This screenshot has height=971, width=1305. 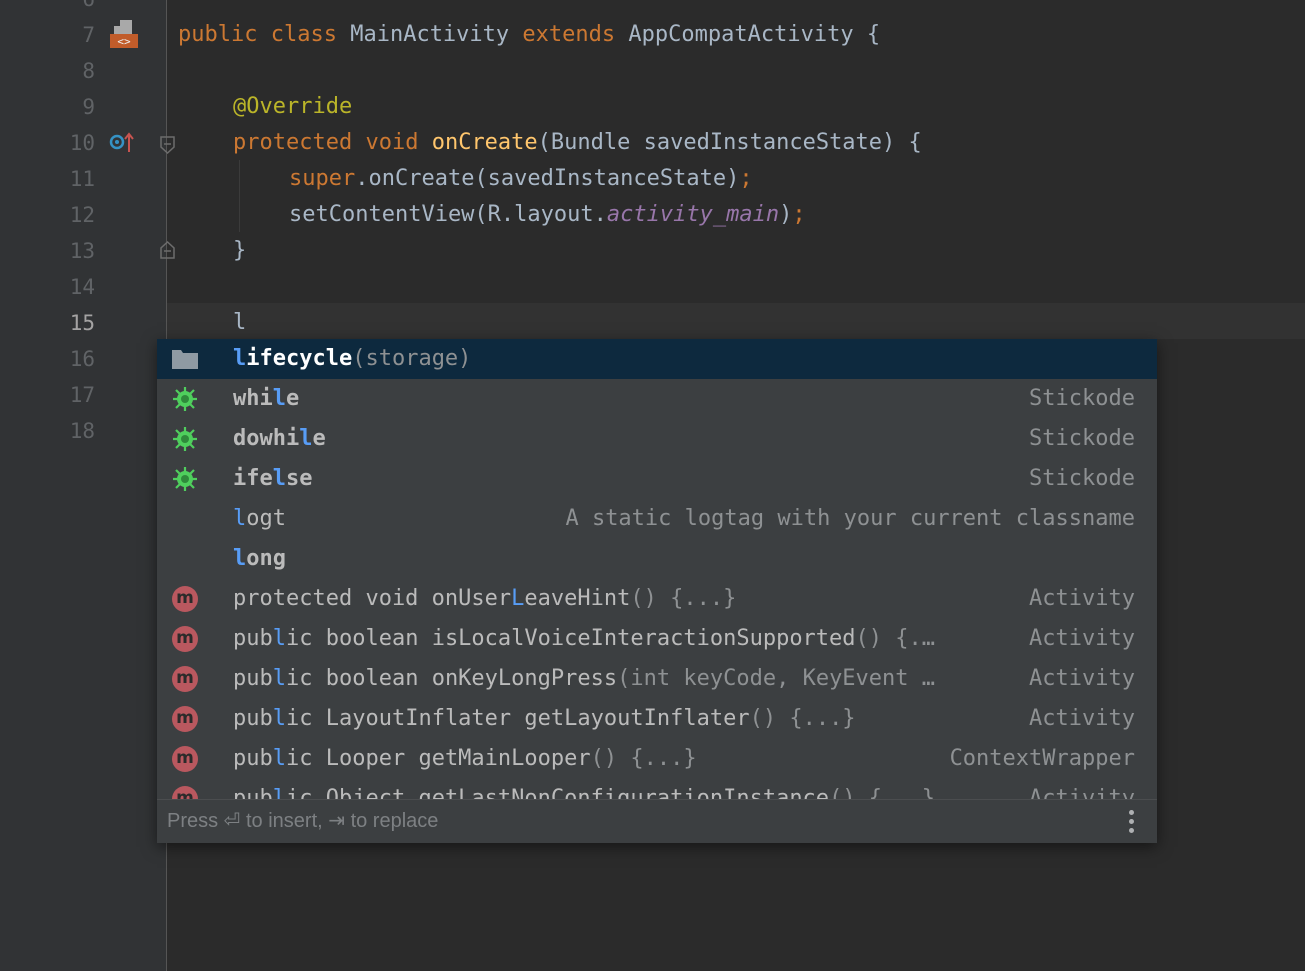 I want to click on label-segment: ogt, so click(x=266, y=518).